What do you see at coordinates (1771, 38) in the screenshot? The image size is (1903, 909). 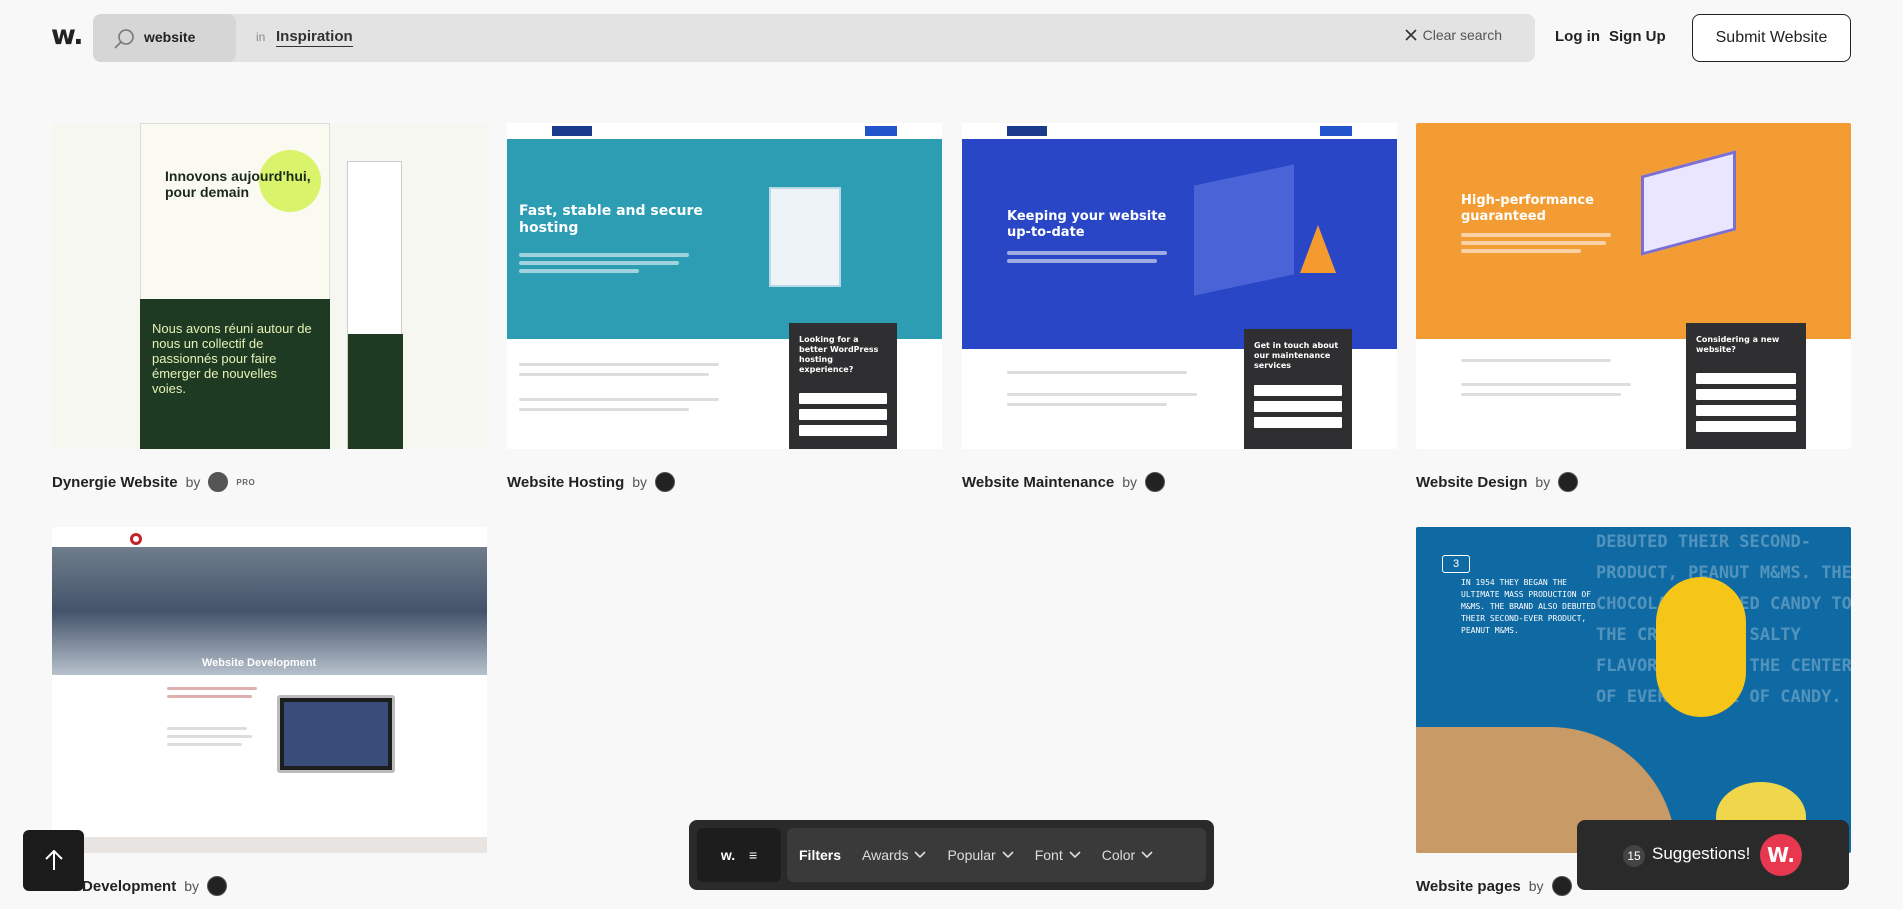 I see `submit-website-button: Submit Website` at bounding box center [1771, 38].